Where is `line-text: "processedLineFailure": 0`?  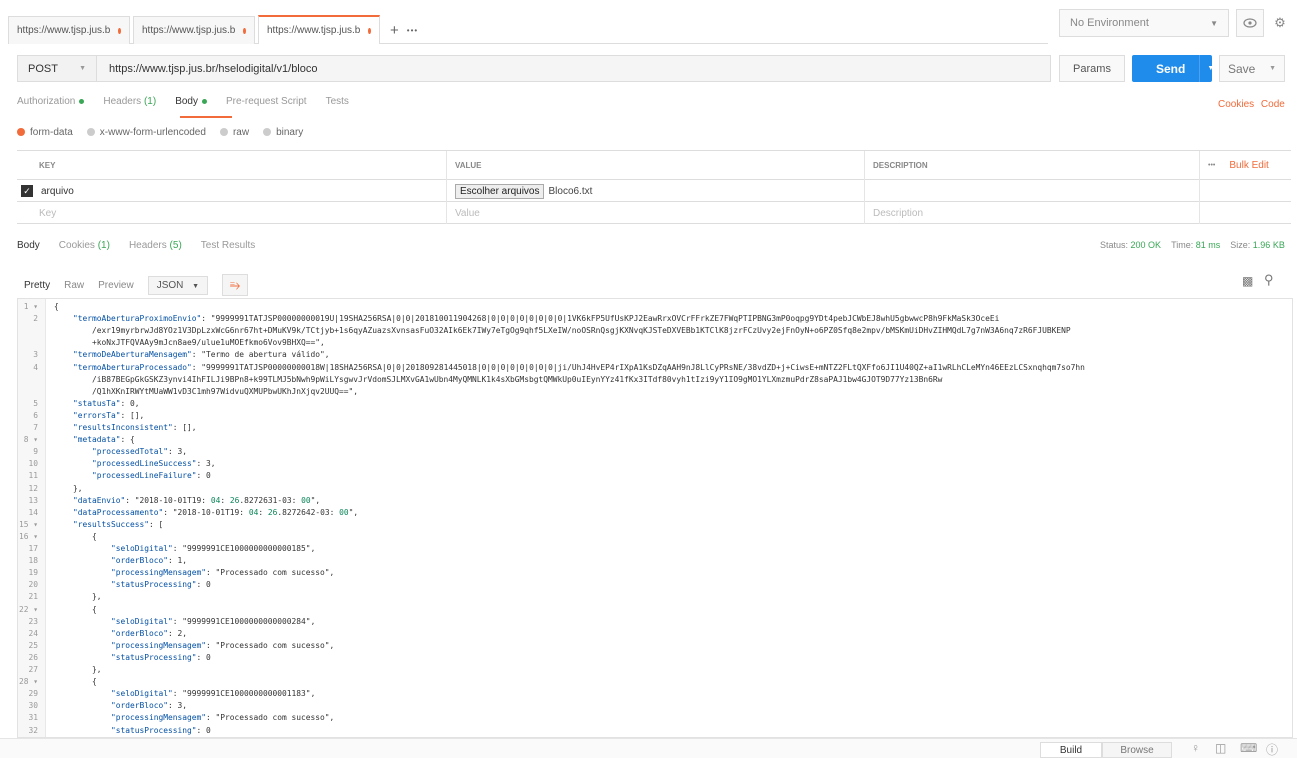
line-text: "processedLineFailure": 0 is located at coordinates (151, 476).